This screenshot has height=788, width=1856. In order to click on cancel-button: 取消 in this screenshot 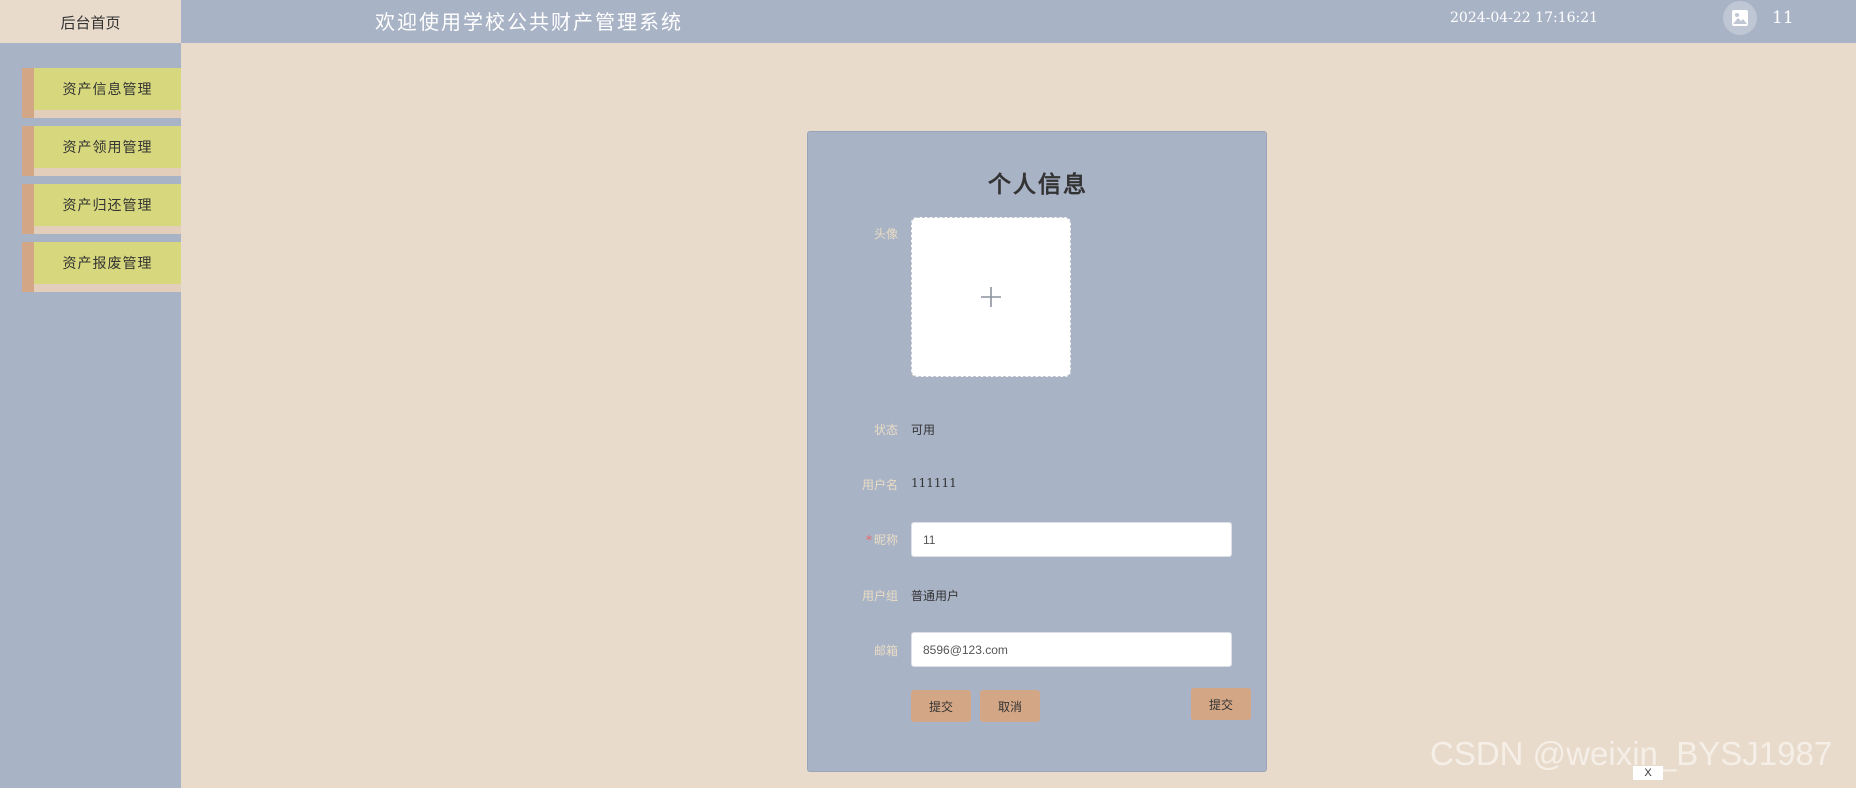, I will do `click(1010, 706)`.